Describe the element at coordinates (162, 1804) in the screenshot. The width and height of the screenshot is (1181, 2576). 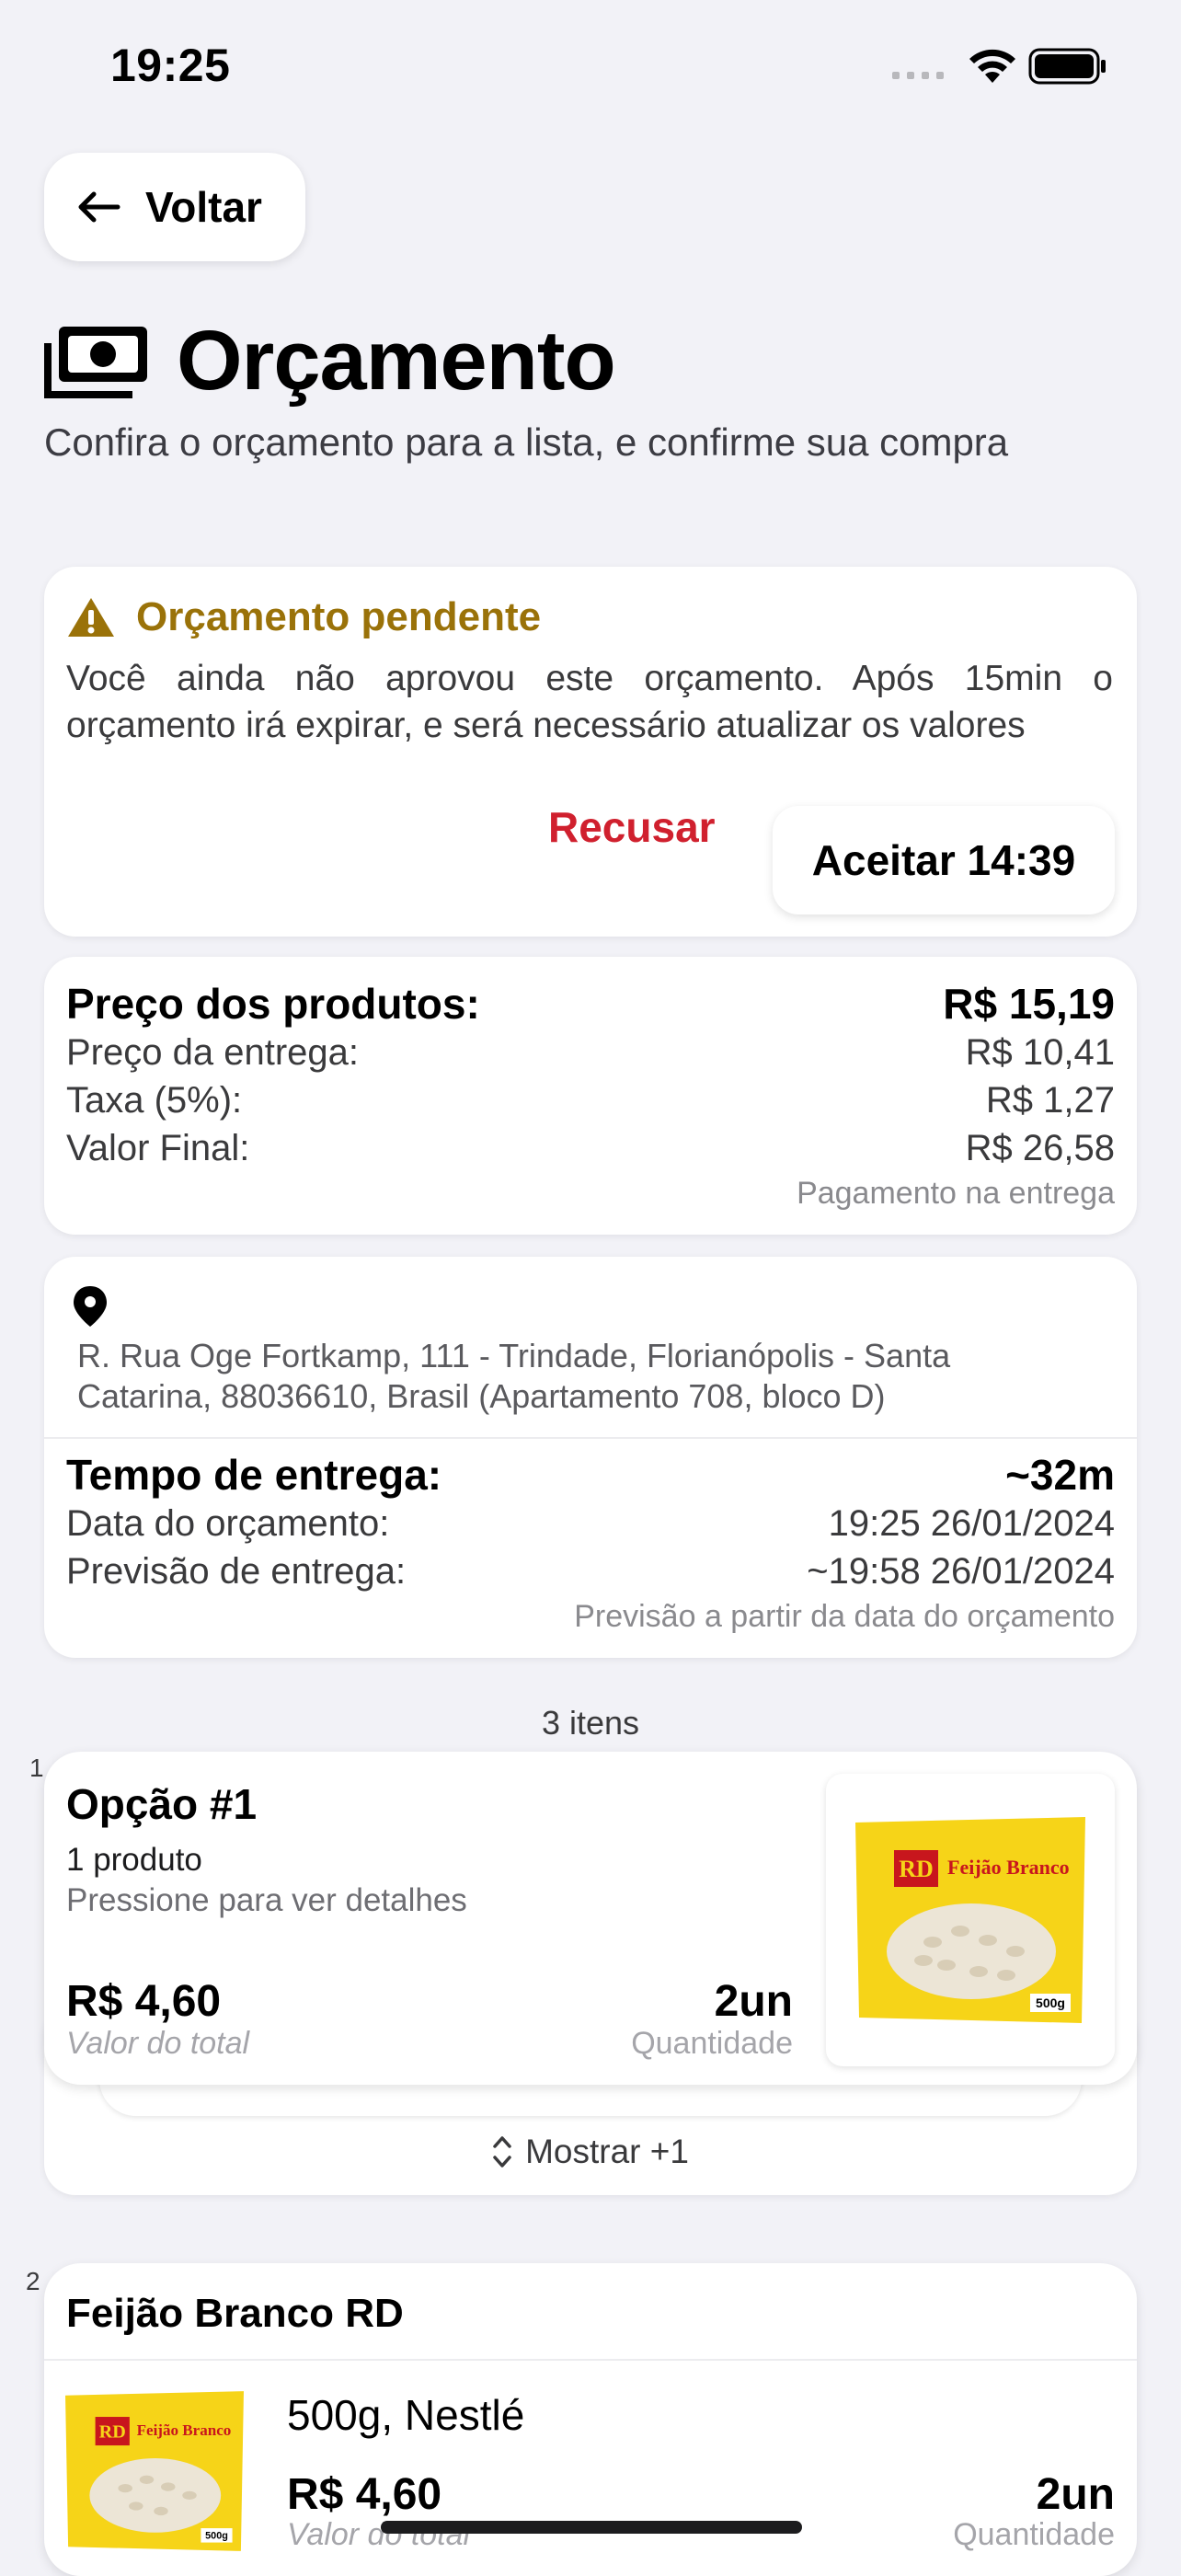
I see `option-title: Opção #1` at that location.